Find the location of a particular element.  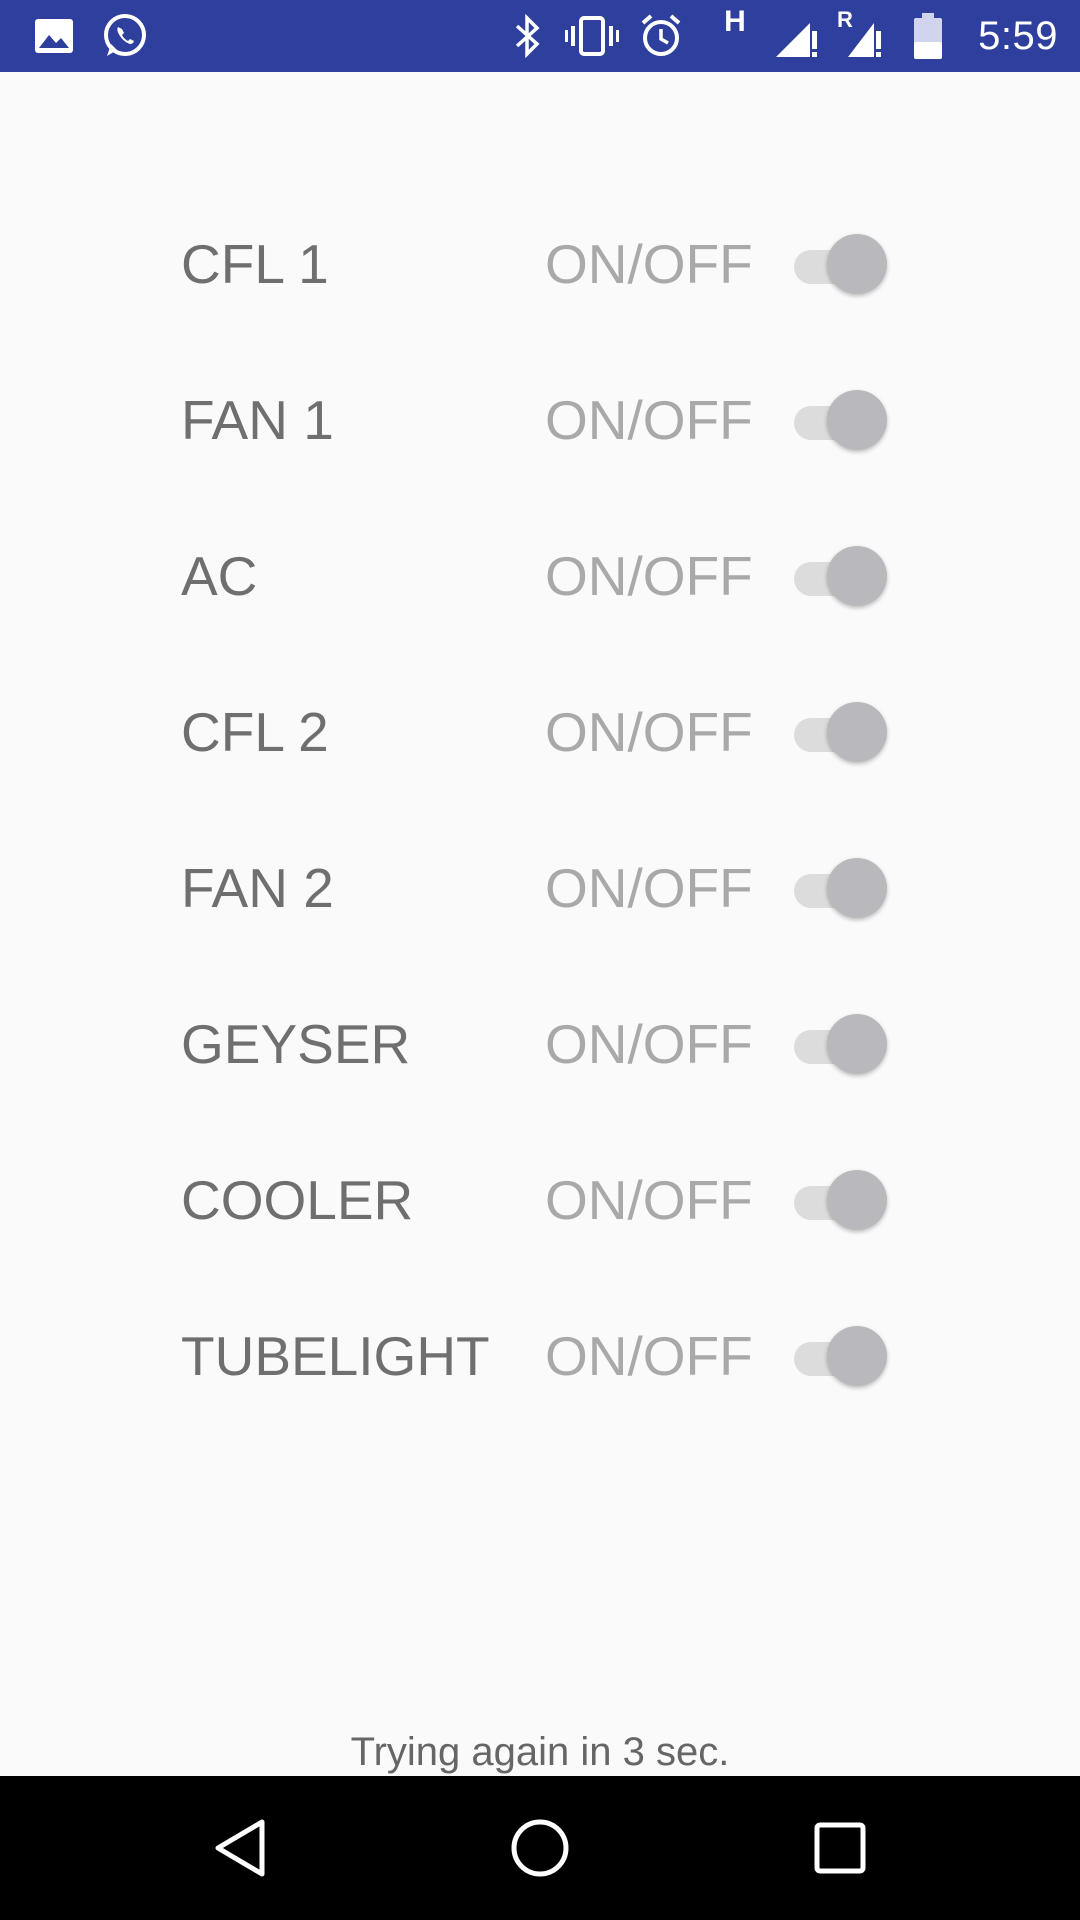

back-button is located at coordinates (240, 1848).